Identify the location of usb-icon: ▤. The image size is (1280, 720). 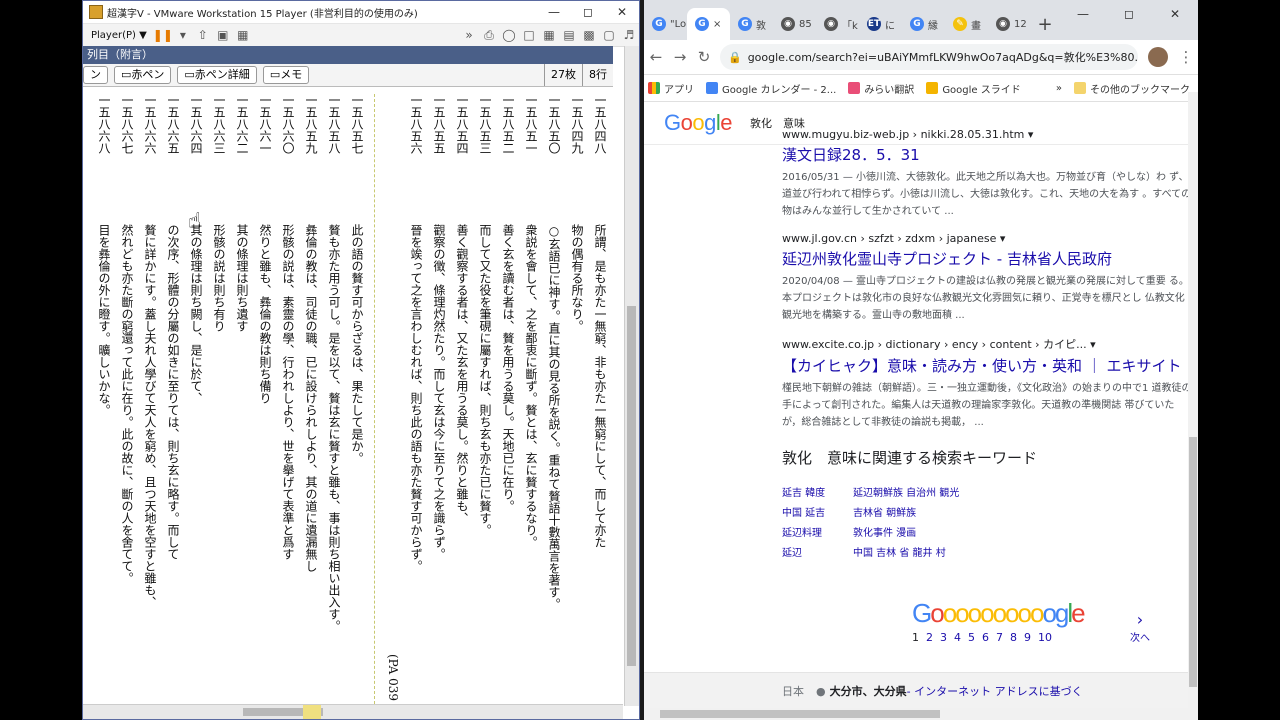
(569, 35).